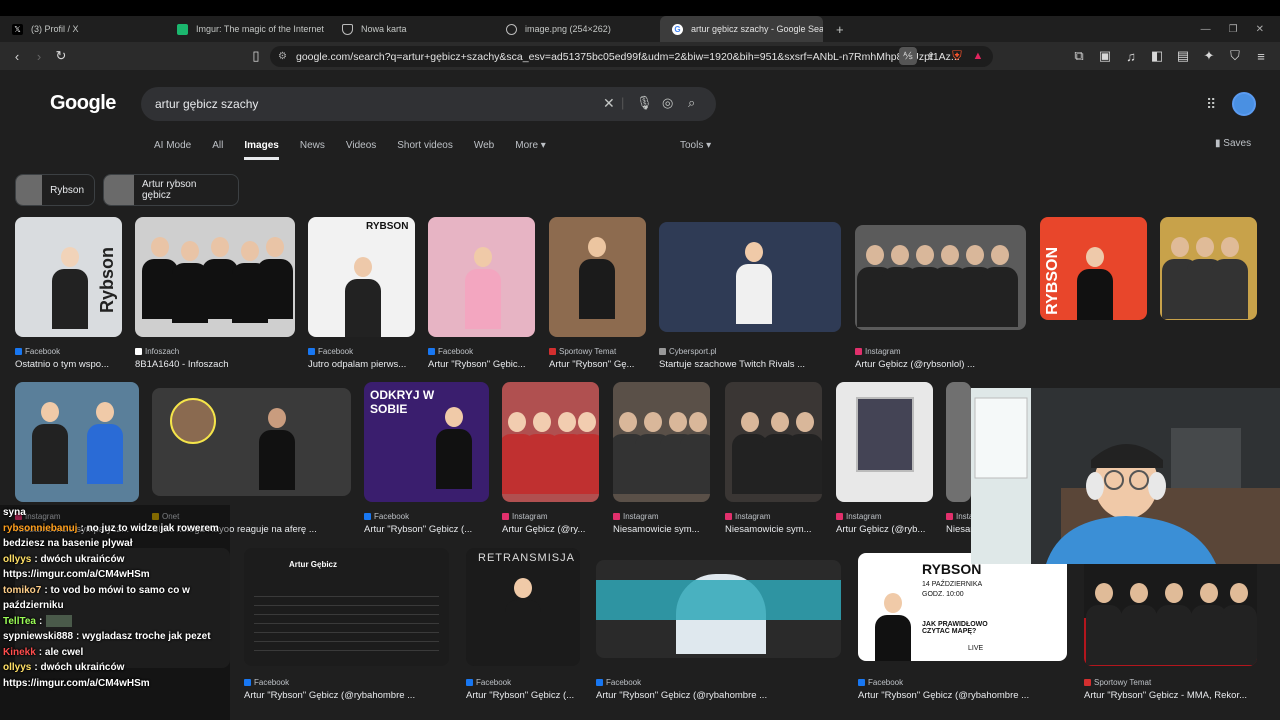 The width and height of the screenshot is (1280, 720). I want to click on brave-shields-icon: ⛨, so click(957, 56).